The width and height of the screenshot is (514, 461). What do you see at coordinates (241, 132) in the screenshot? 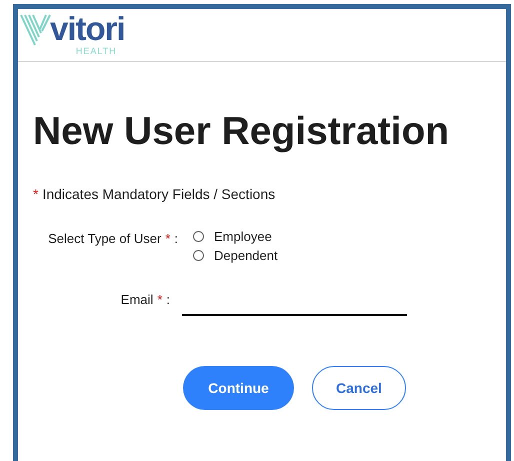
I see `page-title: New User Registration` at bounding box center [241, 132].